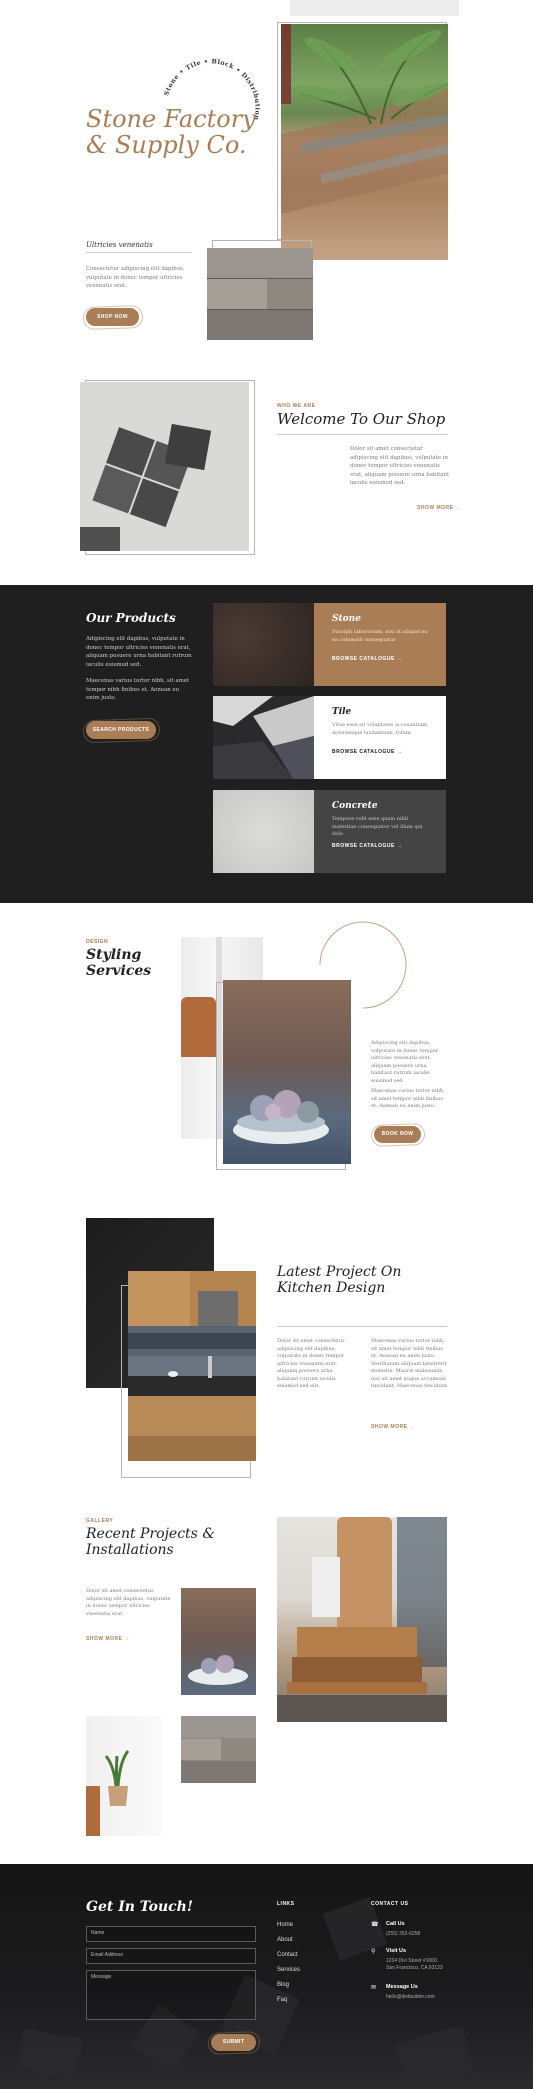  I want to click on cutting-board-illustration, so click(362, 1619).